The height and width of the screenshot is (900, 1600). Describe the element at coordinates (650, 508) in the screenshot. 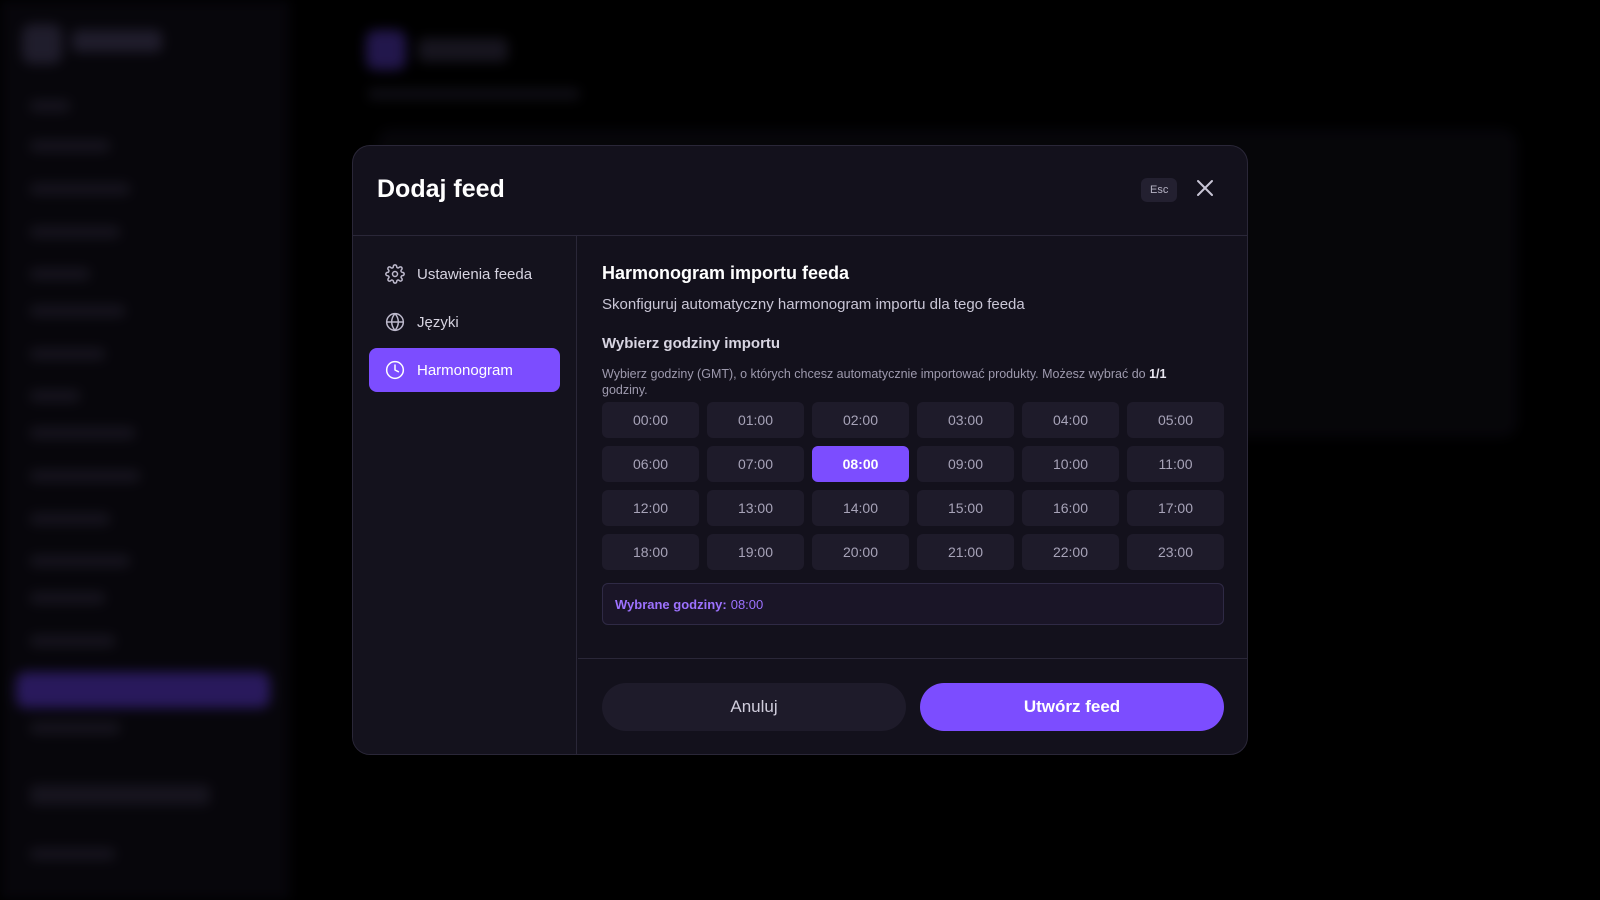

I see `hour-option-button: 12:00` at that location.